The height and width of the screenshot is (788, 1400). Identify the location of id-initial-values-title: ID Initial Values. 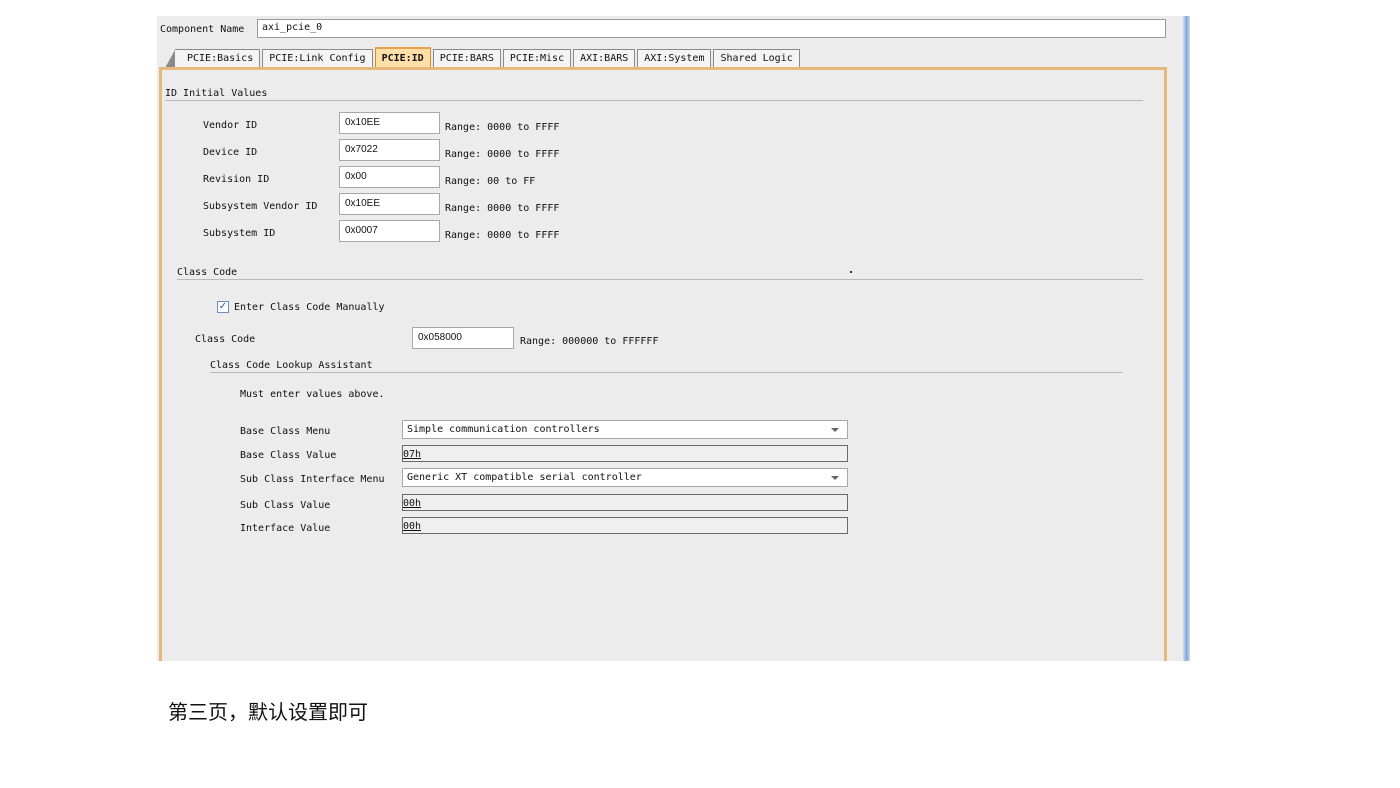
(216, 93).